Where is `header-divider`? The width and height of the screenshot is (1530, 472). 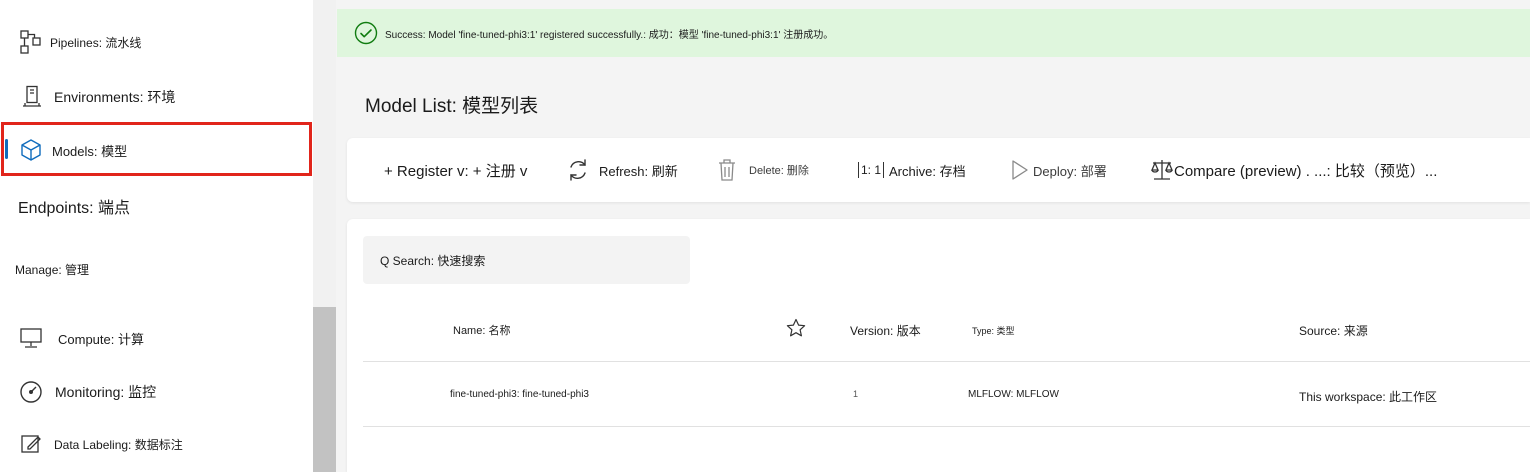 header-divider is located at coordinates (946, 361).